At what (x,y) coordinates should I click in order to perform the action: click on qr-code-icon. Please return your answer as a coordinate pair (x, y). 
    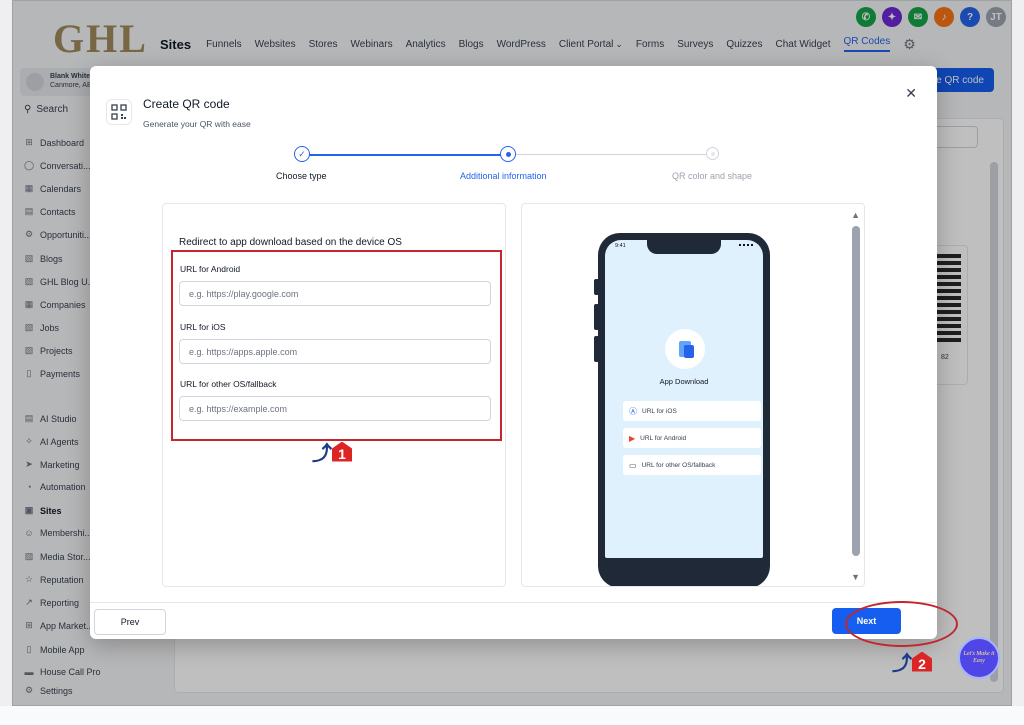
    Looking at the image, I should click on (119, 112).